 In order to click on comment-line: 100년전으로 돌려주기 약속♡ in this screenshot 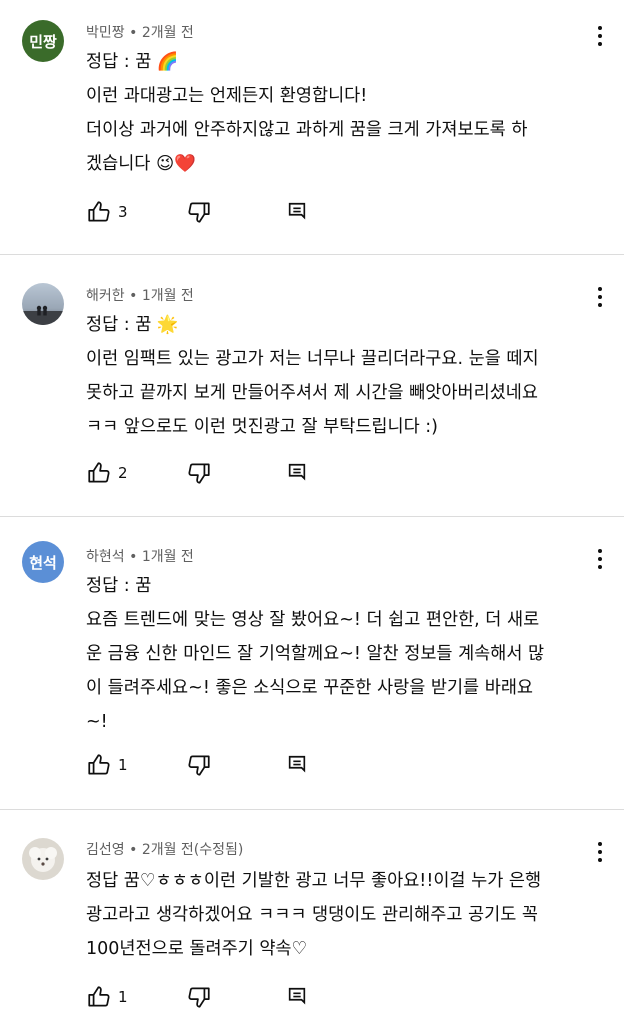, I will do `click(197, 949)`.